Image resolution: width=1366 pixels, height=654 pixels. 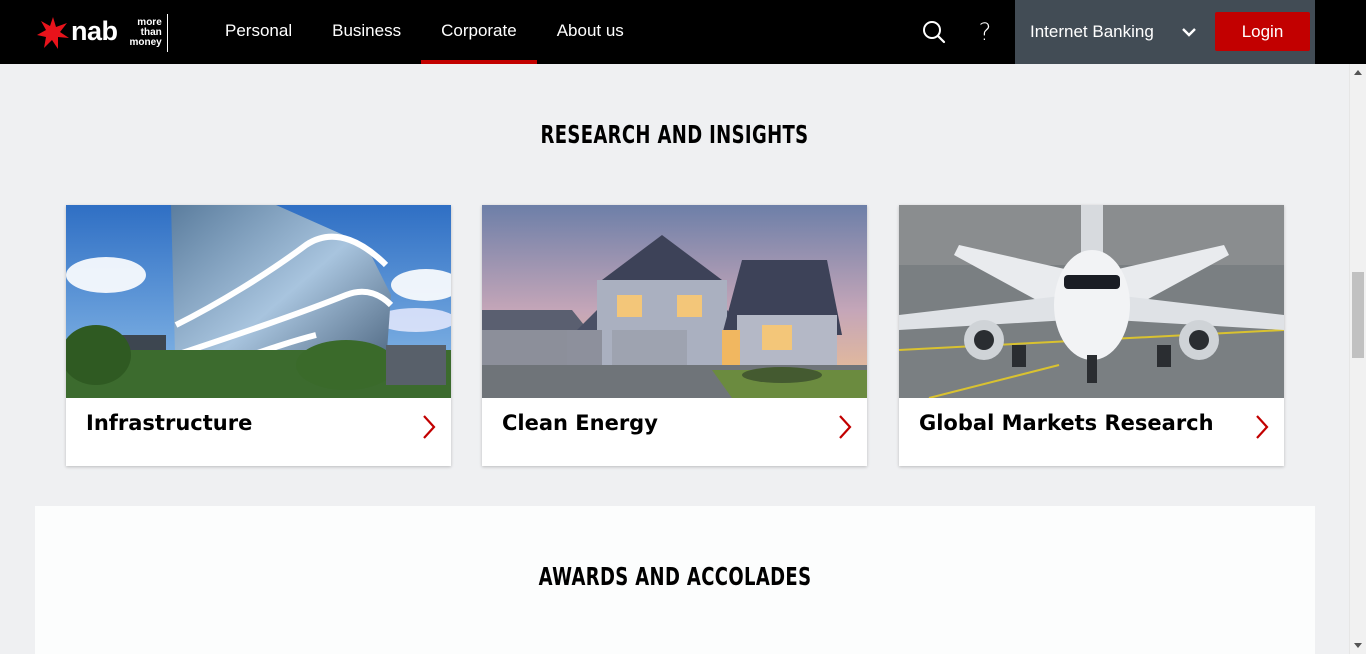 What do you see at coordinates (674, 301) in the screenshot?
I see `clean-energy-image` at bounding box center [674, 301].